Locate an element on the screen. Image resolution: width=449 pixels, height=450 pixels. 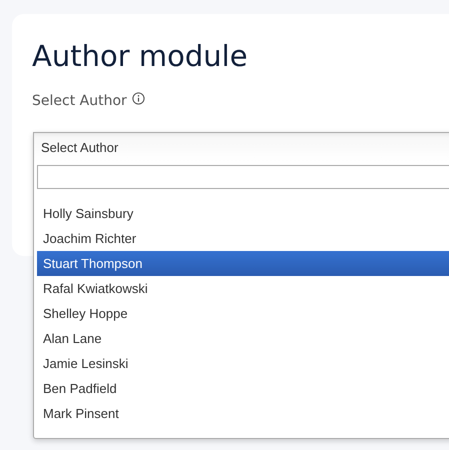
field-label: Select Author is located at coordinates (79, 101).